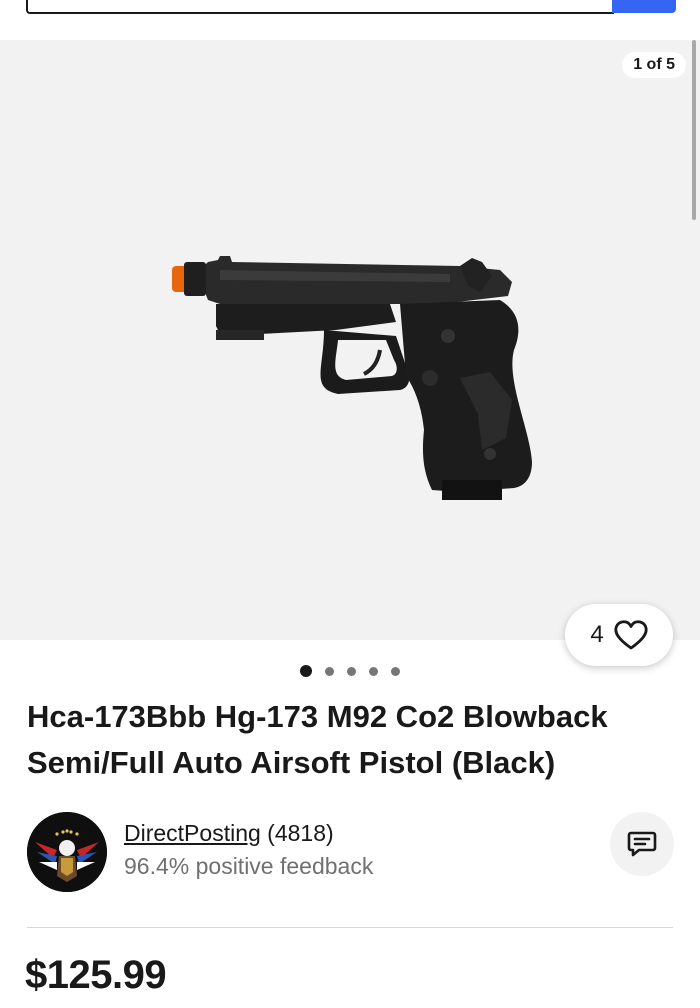 Image resolution: width=700 pixels, height=1008 pixels. What do you see at coordinates (644, 6) in the screenshot?
I see `search-button` at bounding box center [644, 6].